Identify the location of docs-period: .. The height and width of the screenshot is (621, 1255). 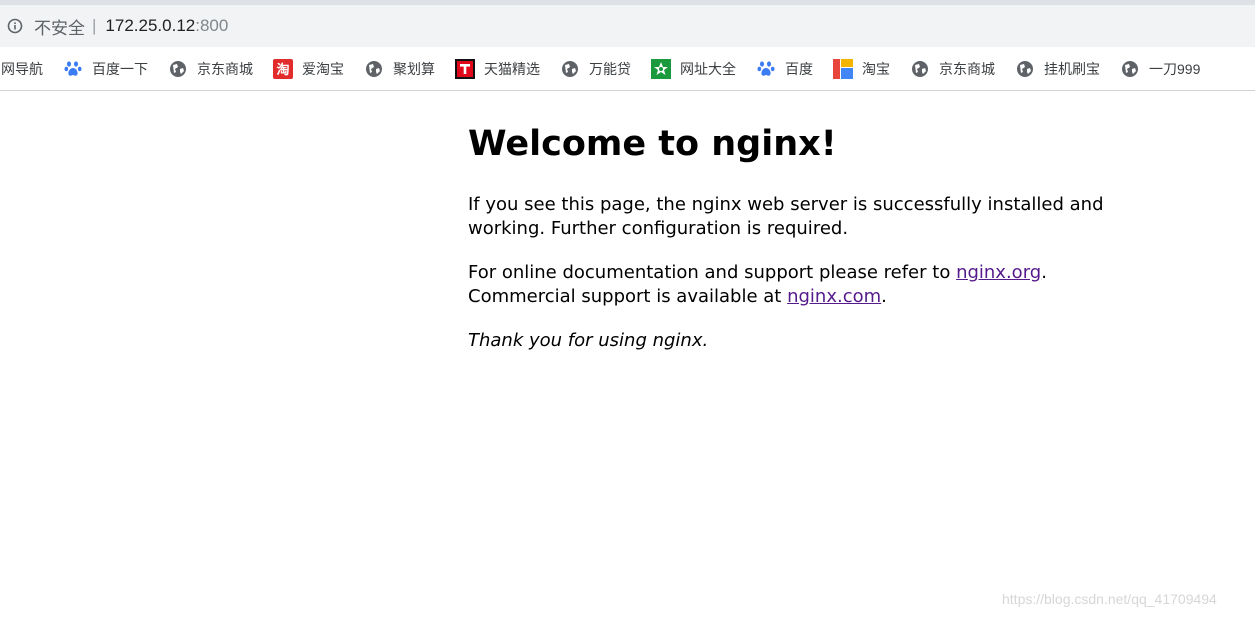
(1044, 272).